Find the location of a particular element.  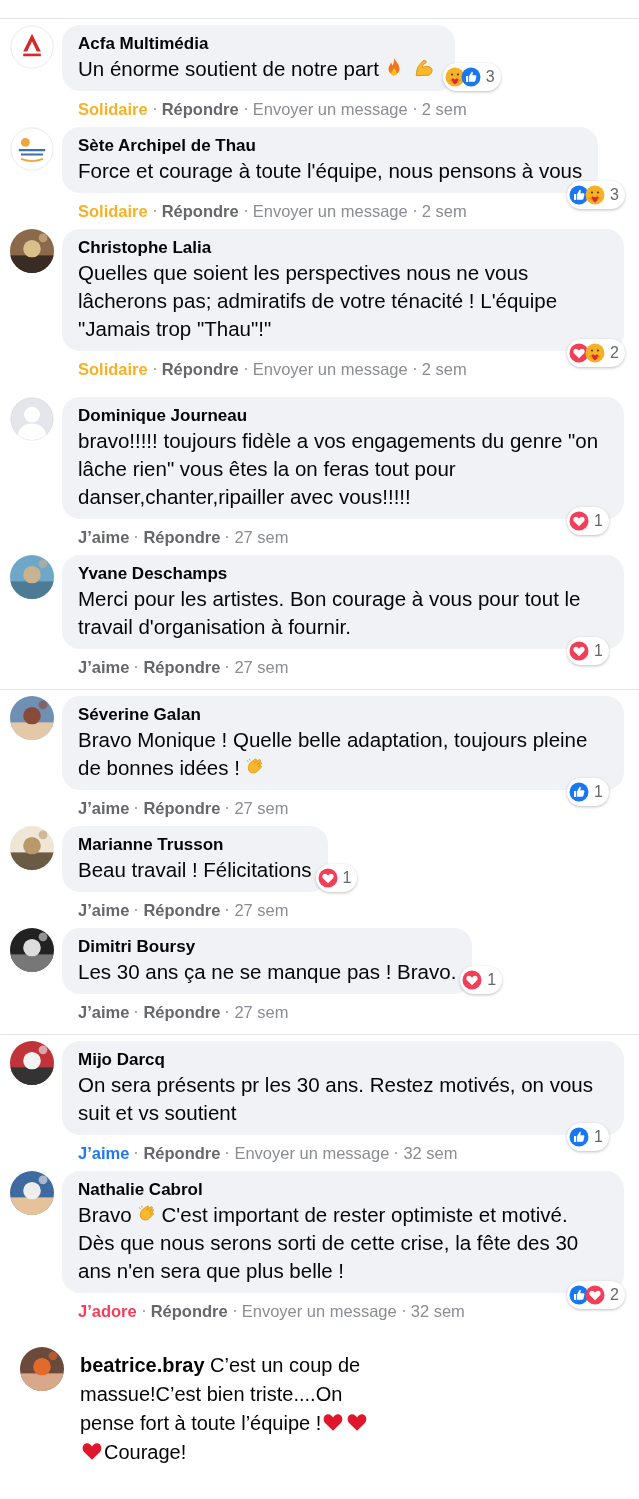

commenter-name: Dimitri Boursy is located at coordinates (267, 947).